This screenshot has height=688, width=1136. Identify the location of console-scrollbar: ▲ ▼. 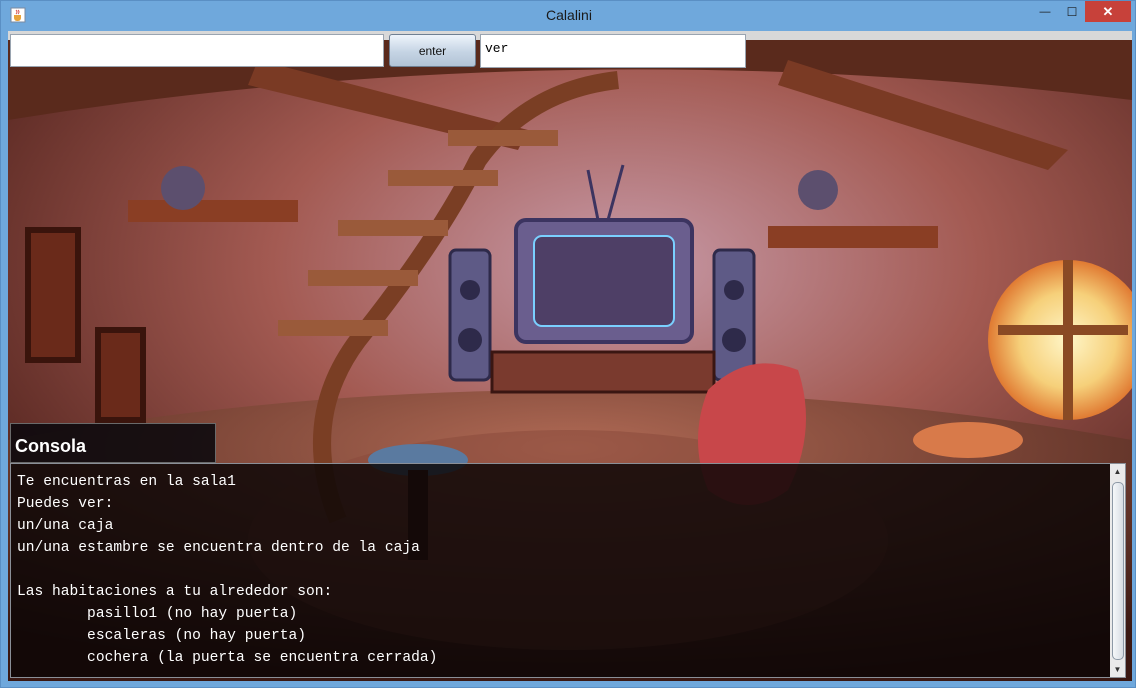
(1117, 570).